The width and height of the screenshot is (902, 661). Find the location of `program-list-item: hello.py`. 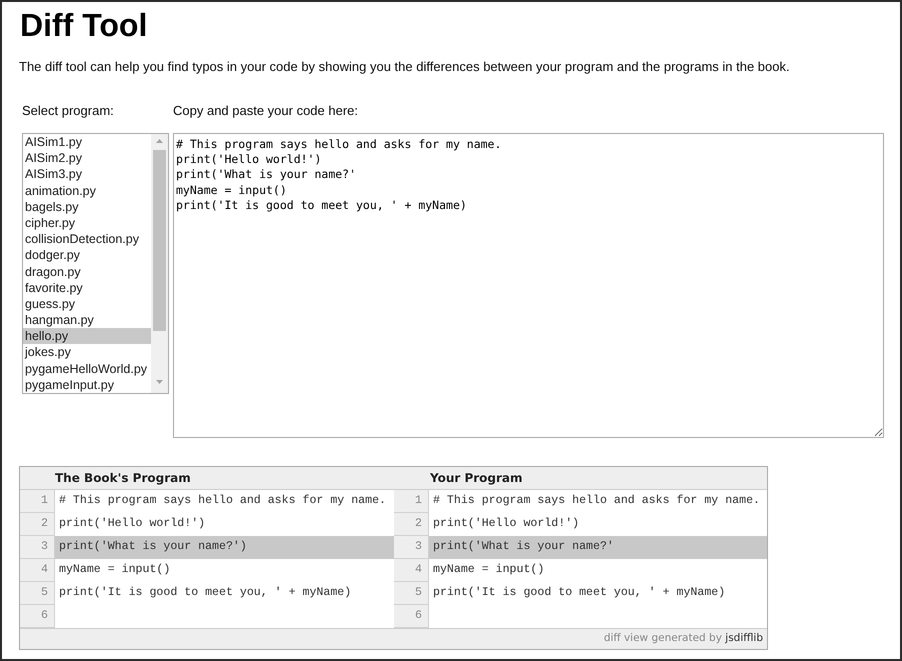

program-list-item: hello.py is located at coordinates (87, 336).